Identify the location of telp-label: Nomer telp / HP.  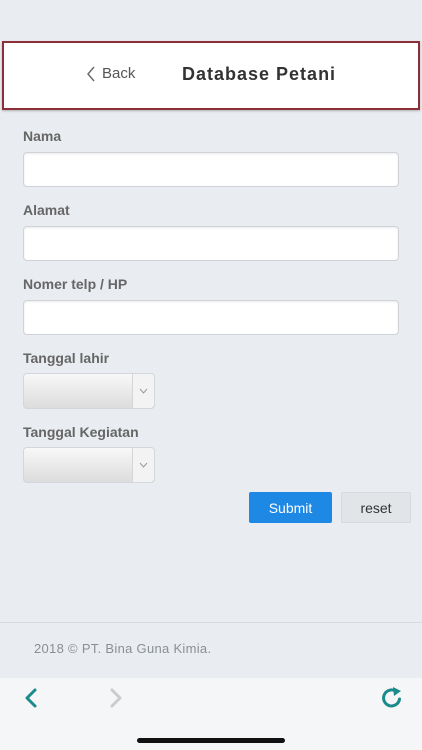
(75, 284).